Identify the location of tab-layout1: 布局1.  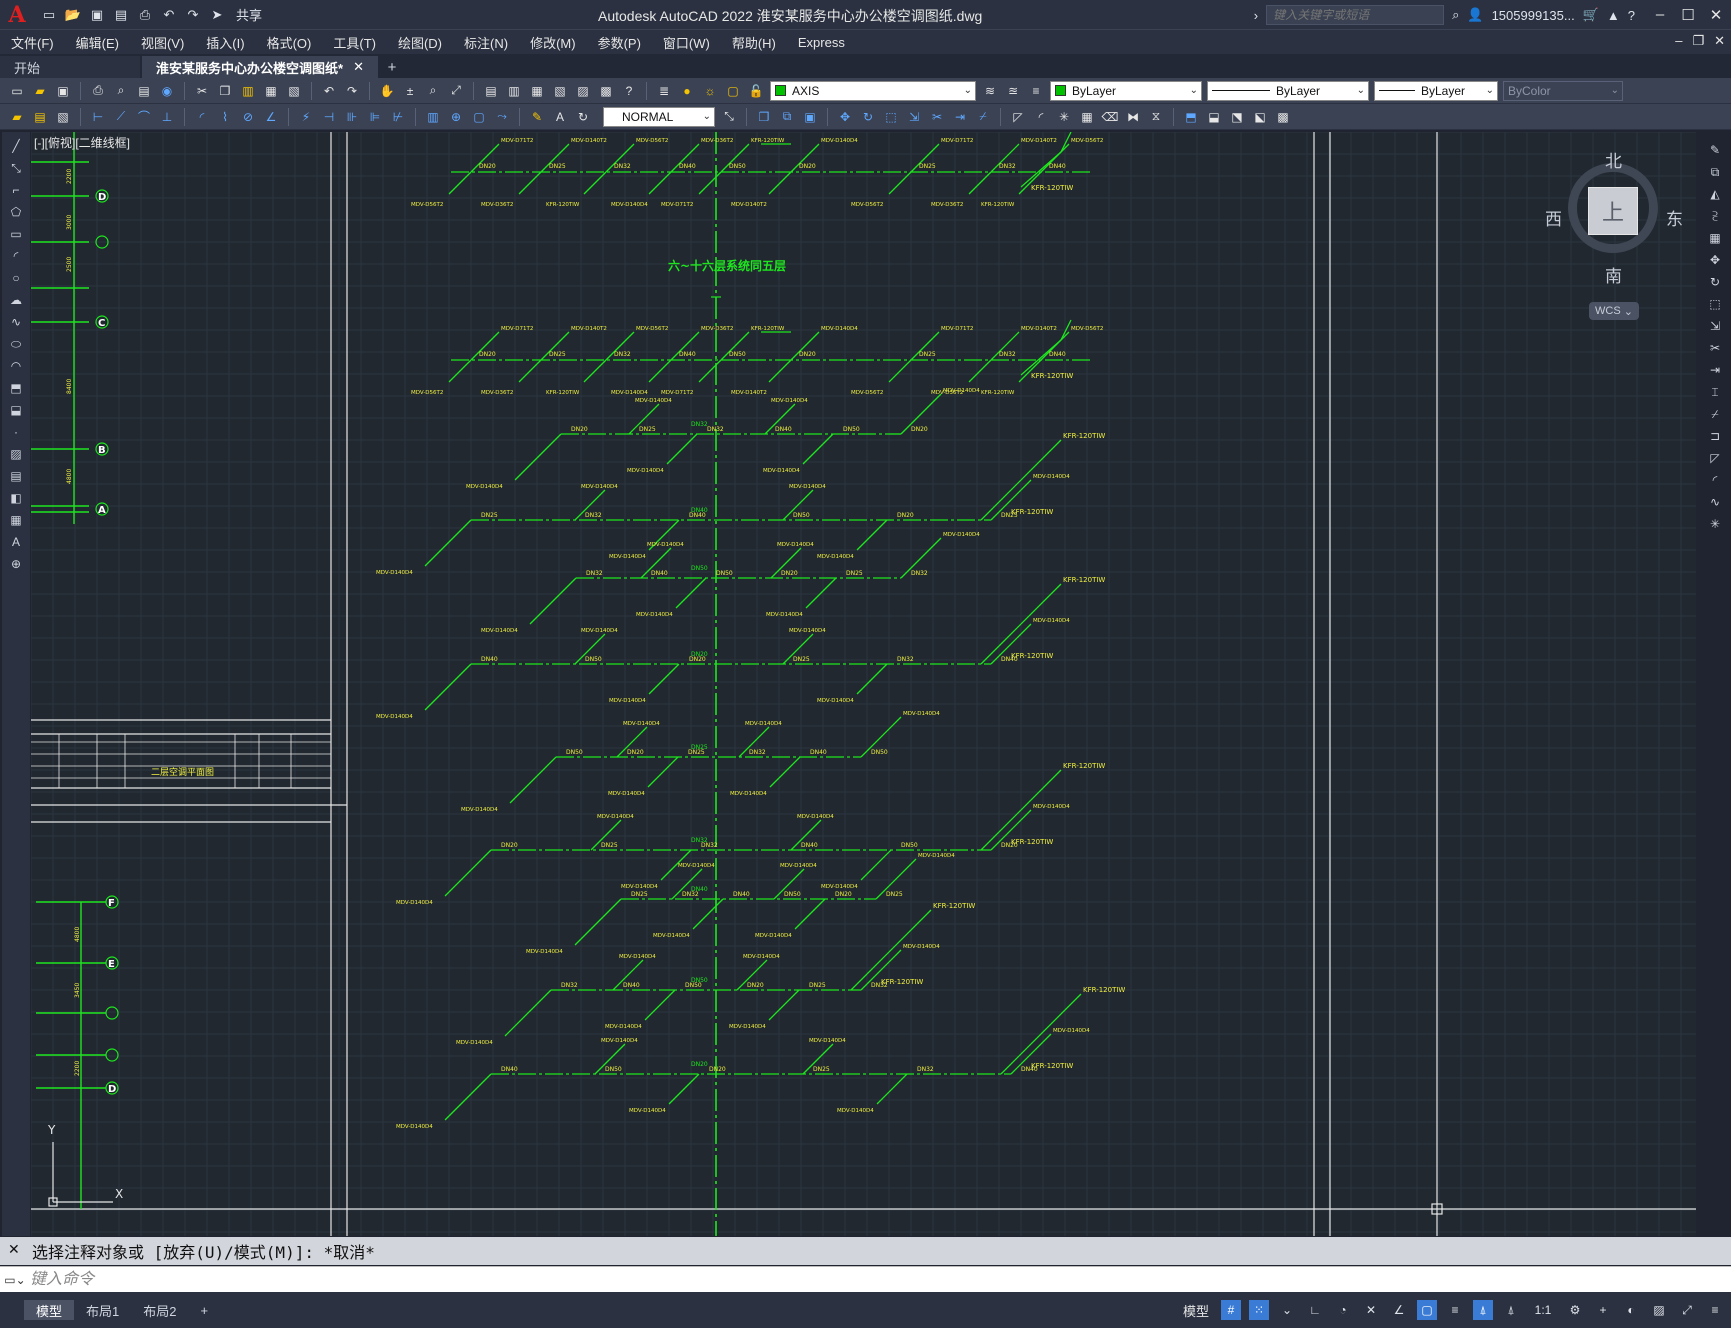
(102, 1310).